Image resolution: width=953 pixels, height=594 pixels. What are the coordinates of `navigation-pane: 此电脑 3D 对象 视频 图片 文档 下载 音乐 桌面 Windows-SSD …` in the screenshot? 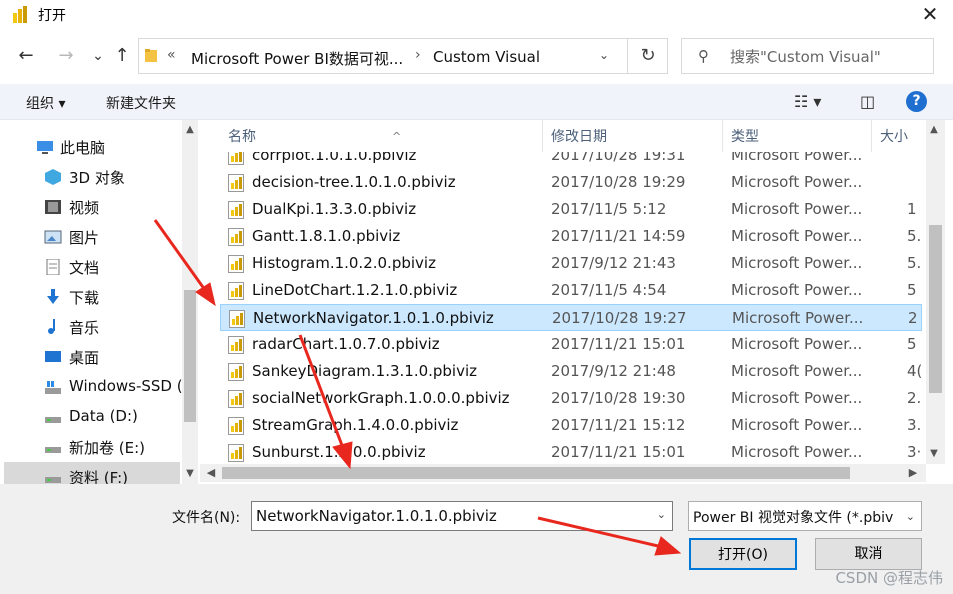 It's located at (101, 302).